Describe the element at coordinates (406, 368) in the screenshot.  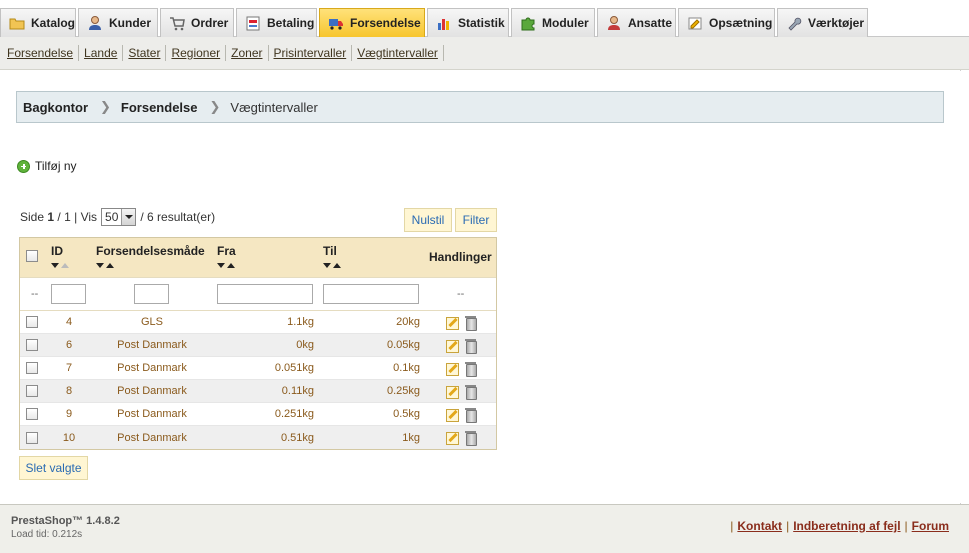
I see `row-to: 0.1kg` at that location.